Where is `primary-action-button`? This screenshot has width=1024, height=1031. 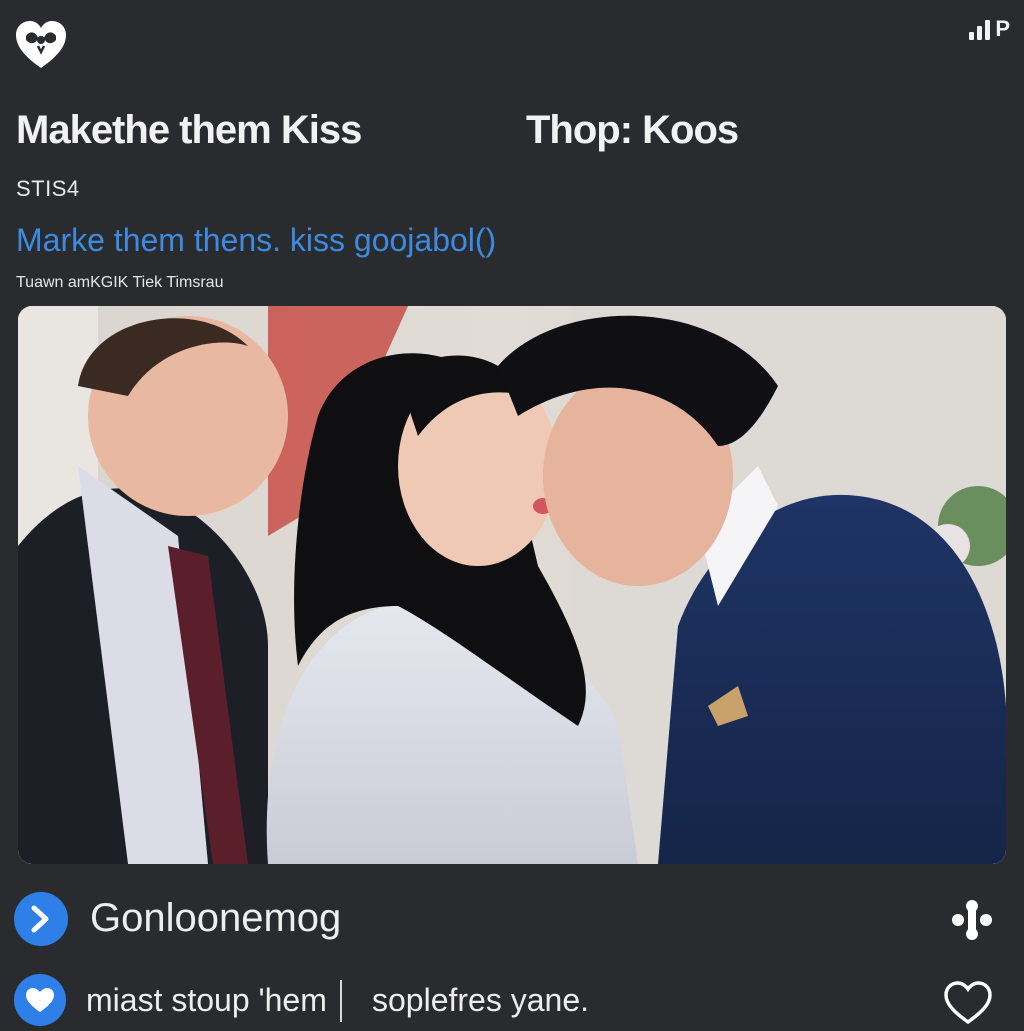
primary-action-button is located at coordinates (41, 919).